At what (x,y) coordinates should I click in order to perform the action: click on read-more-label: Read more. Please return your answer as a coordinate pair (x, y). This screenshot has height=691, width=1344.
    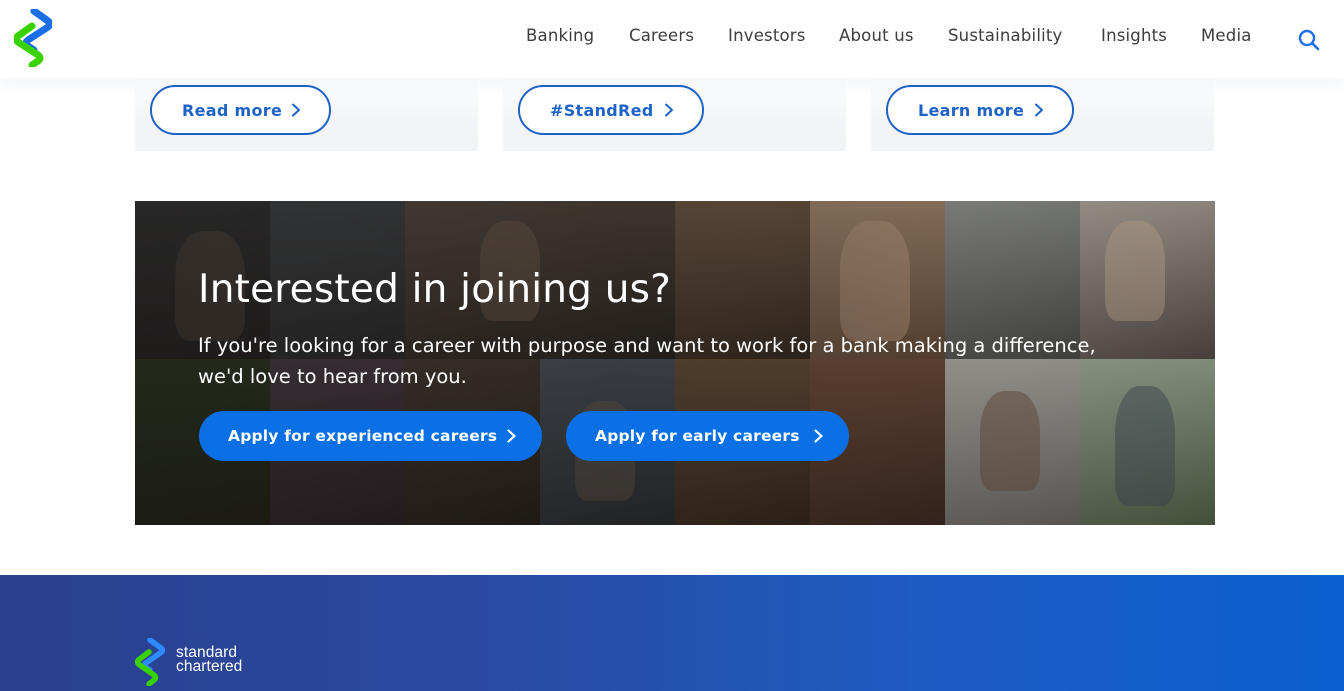
    Looking at the image, I should click on (232, 110).